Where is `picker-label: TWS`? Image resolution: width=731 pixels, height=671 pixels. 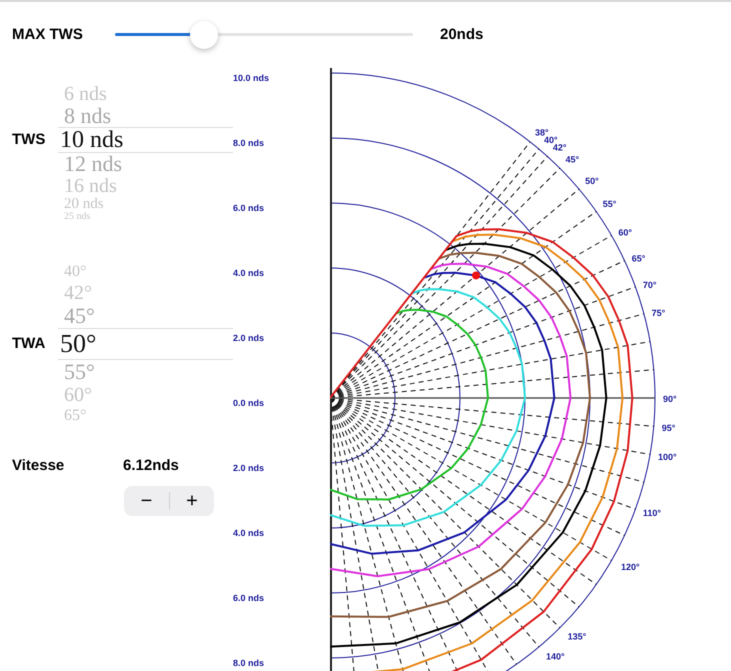 picker-label: TWS is located at coordinates (29, 139).